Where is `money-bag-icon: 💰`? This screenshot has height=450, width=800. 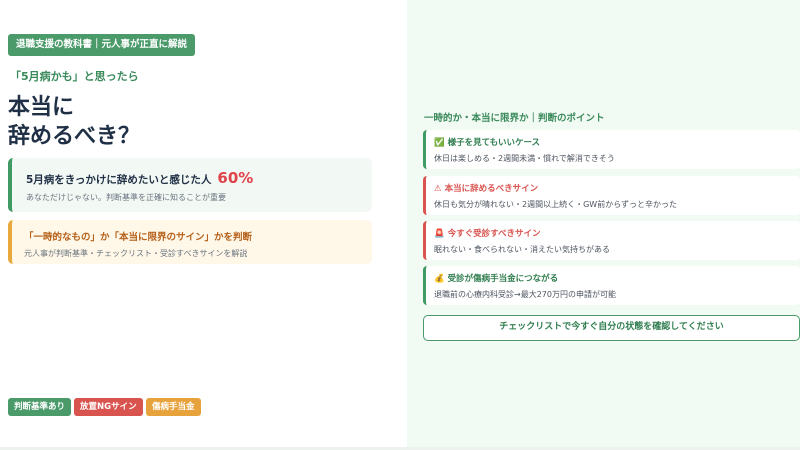
money-bag-icon: 💰 is located at coordinates (439, 279).